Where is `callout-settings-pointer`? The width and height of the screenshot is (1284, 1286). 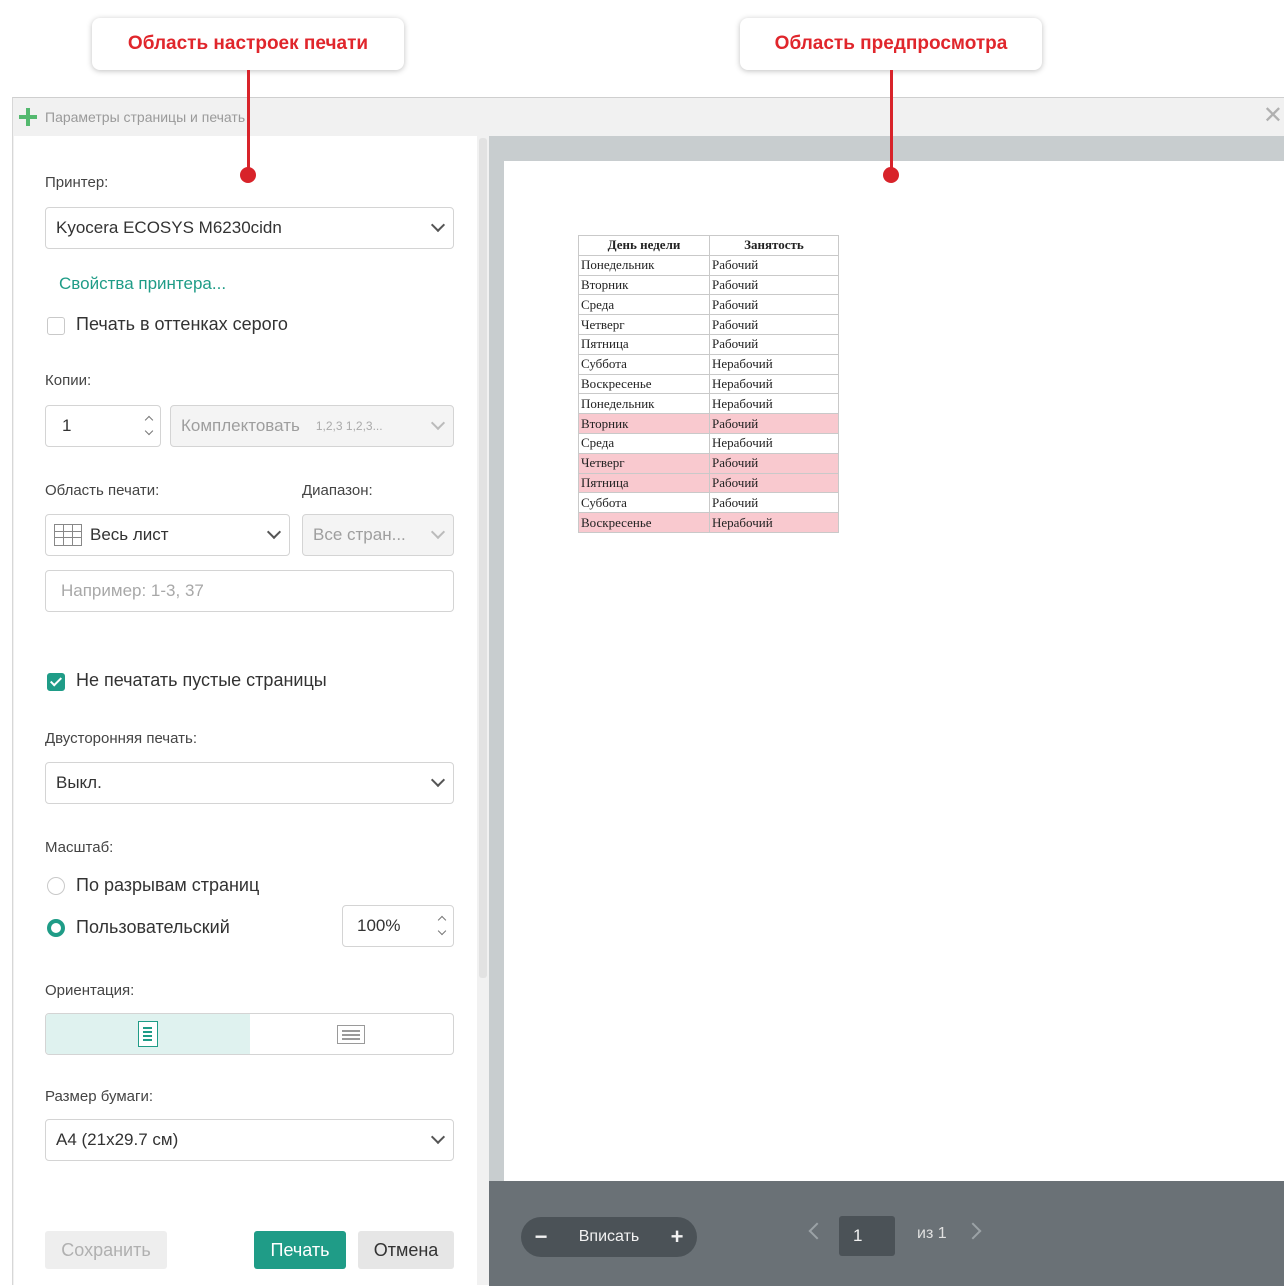
callout-settings-pointer is located at coordinates (248, 122).